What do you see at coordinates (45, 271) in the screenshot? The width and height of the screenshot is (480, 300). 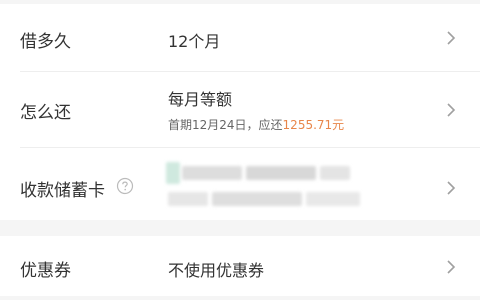 I see `coupon-label: 优惠券` at bounding box center [45, 271].